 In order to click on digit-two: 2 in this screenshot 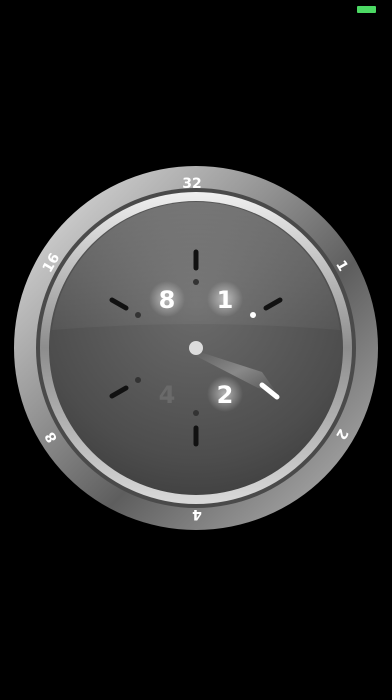, I will do `click(225, 395)`.